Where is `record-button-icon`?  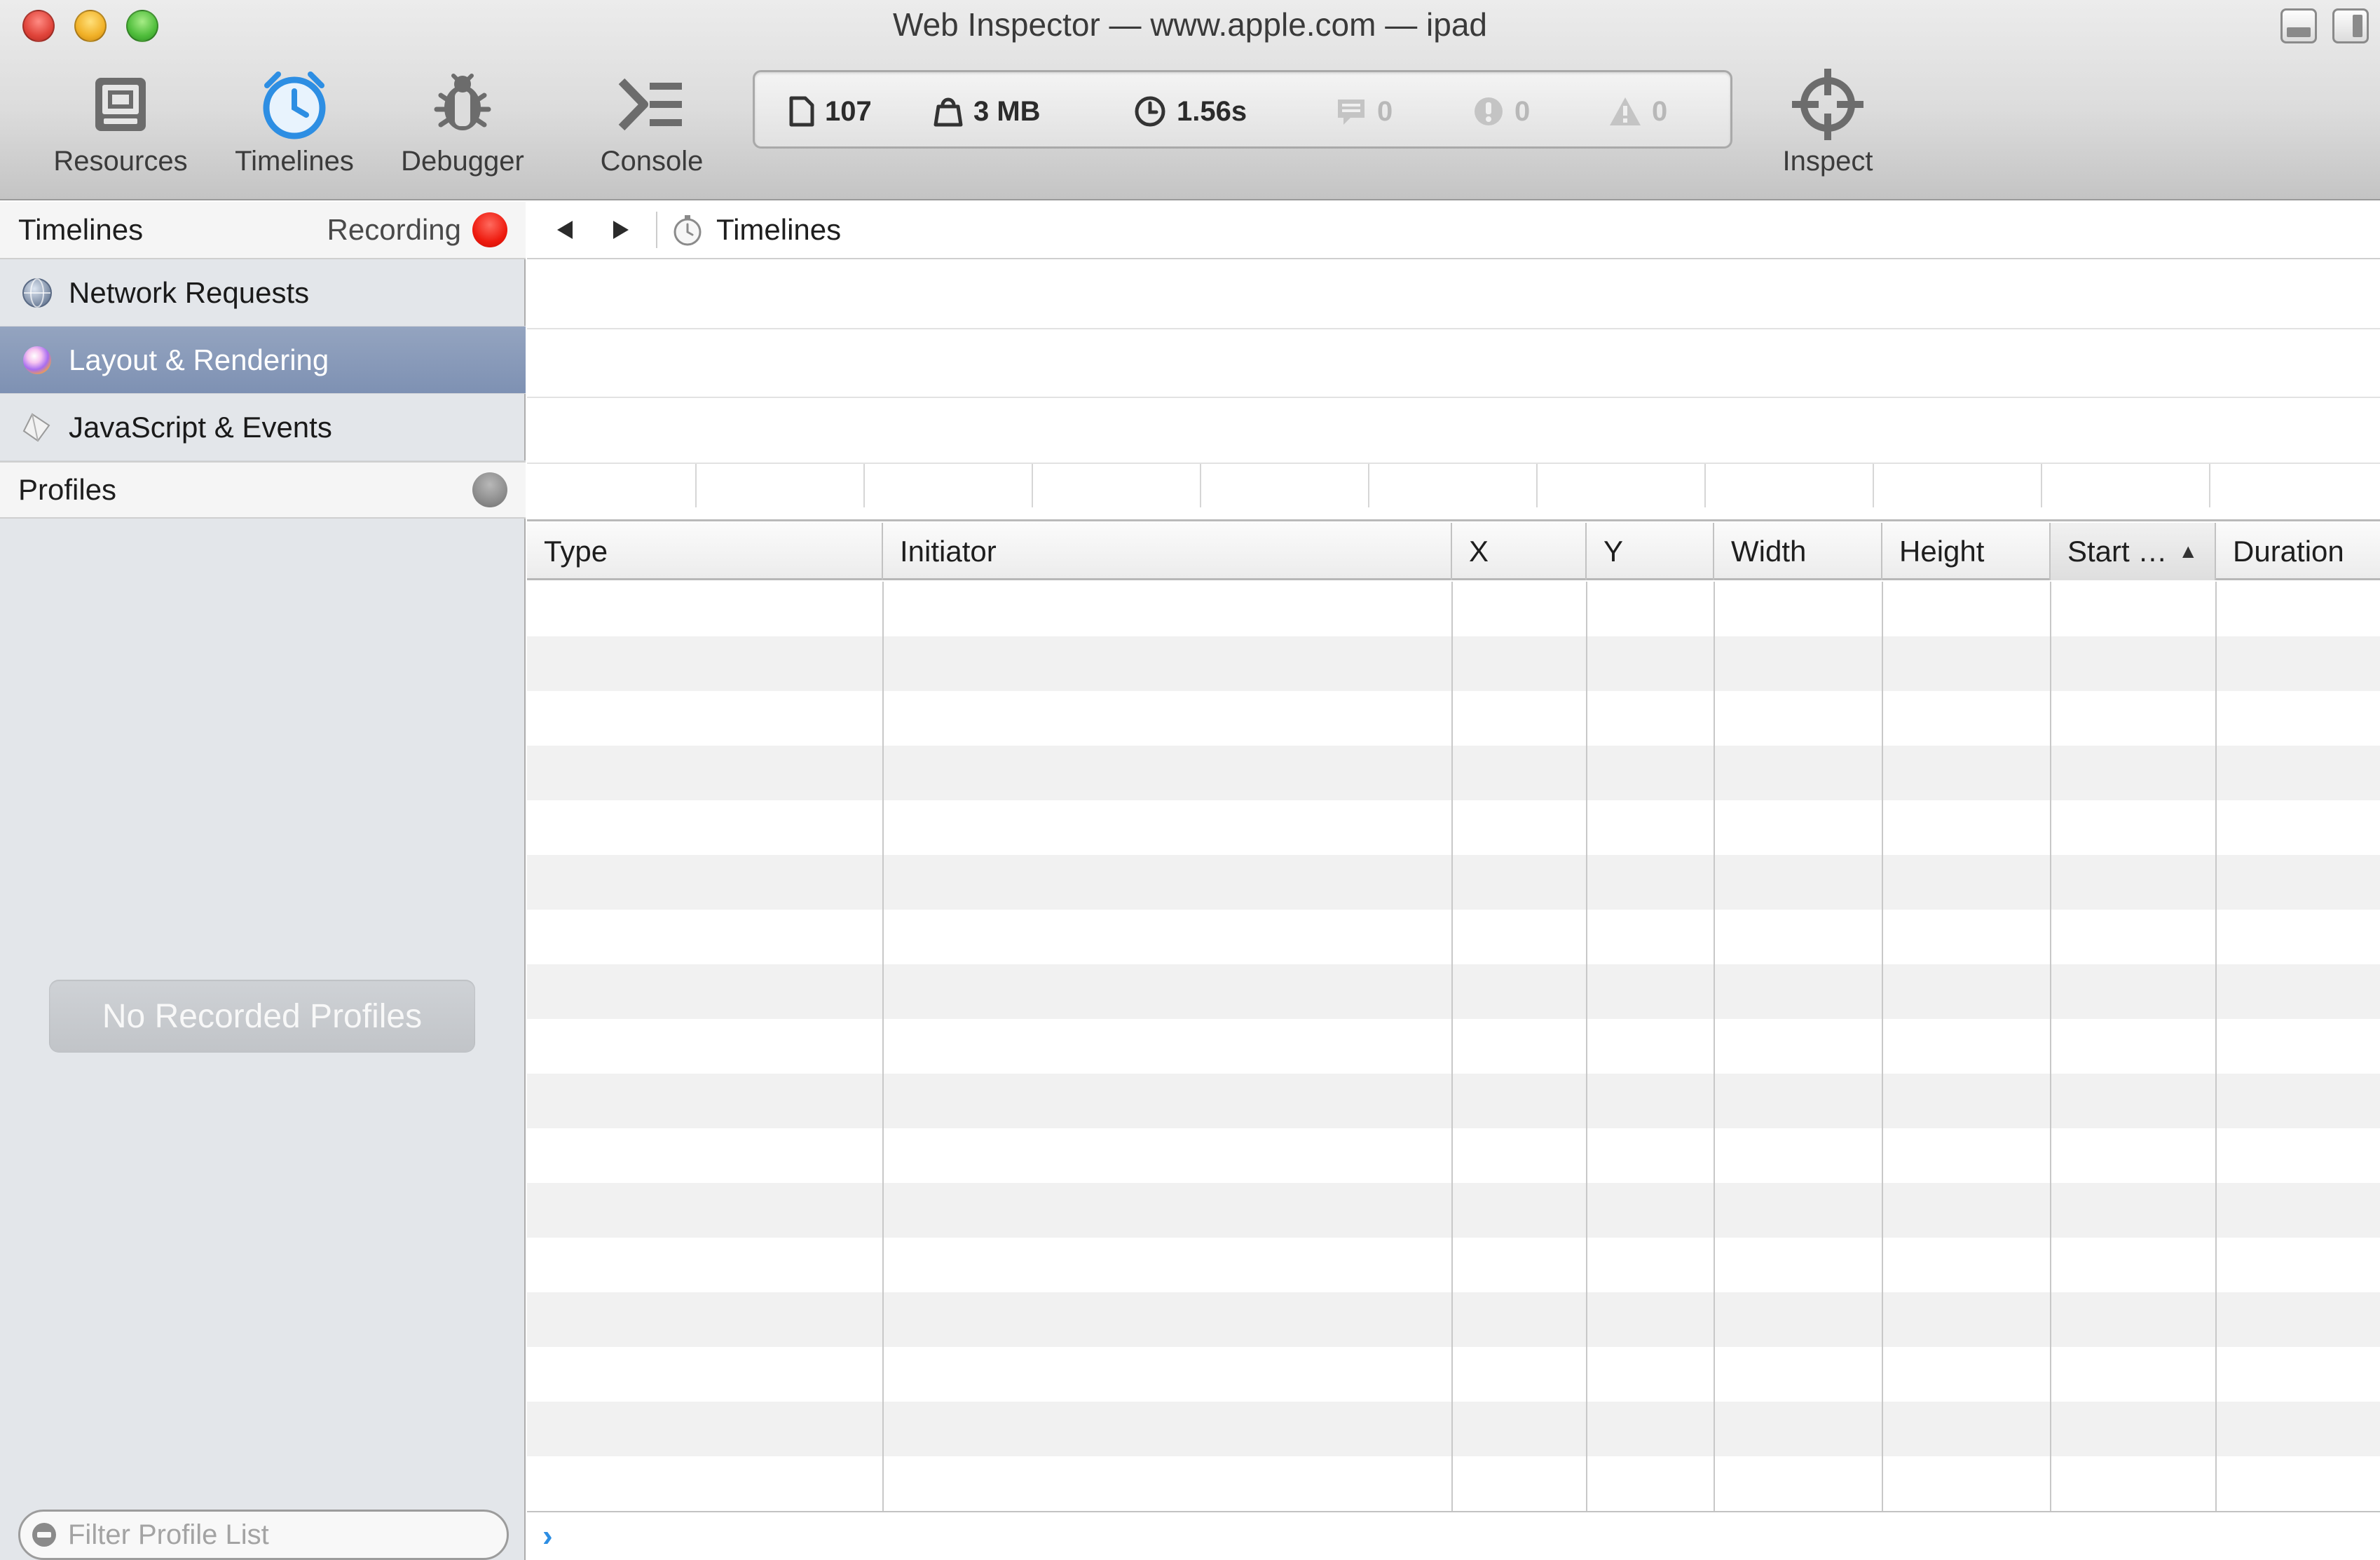 record-button-icon is located at coordinates (489, 230).